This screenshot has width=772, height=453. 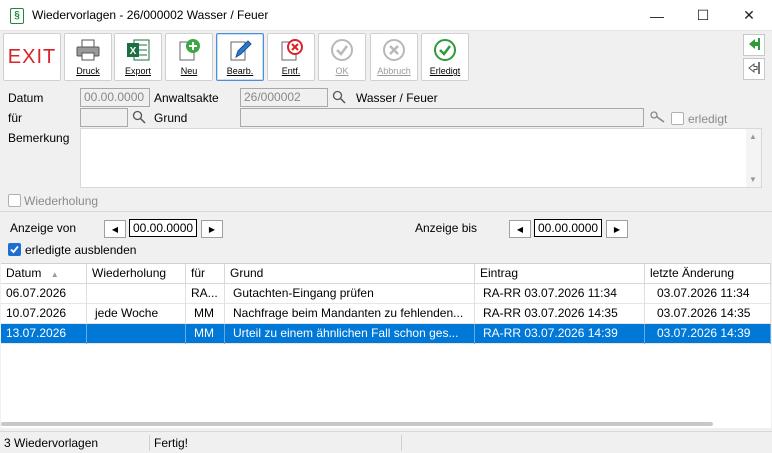 I want to click on edit-button: Bearb., so click(x=240, y=57).